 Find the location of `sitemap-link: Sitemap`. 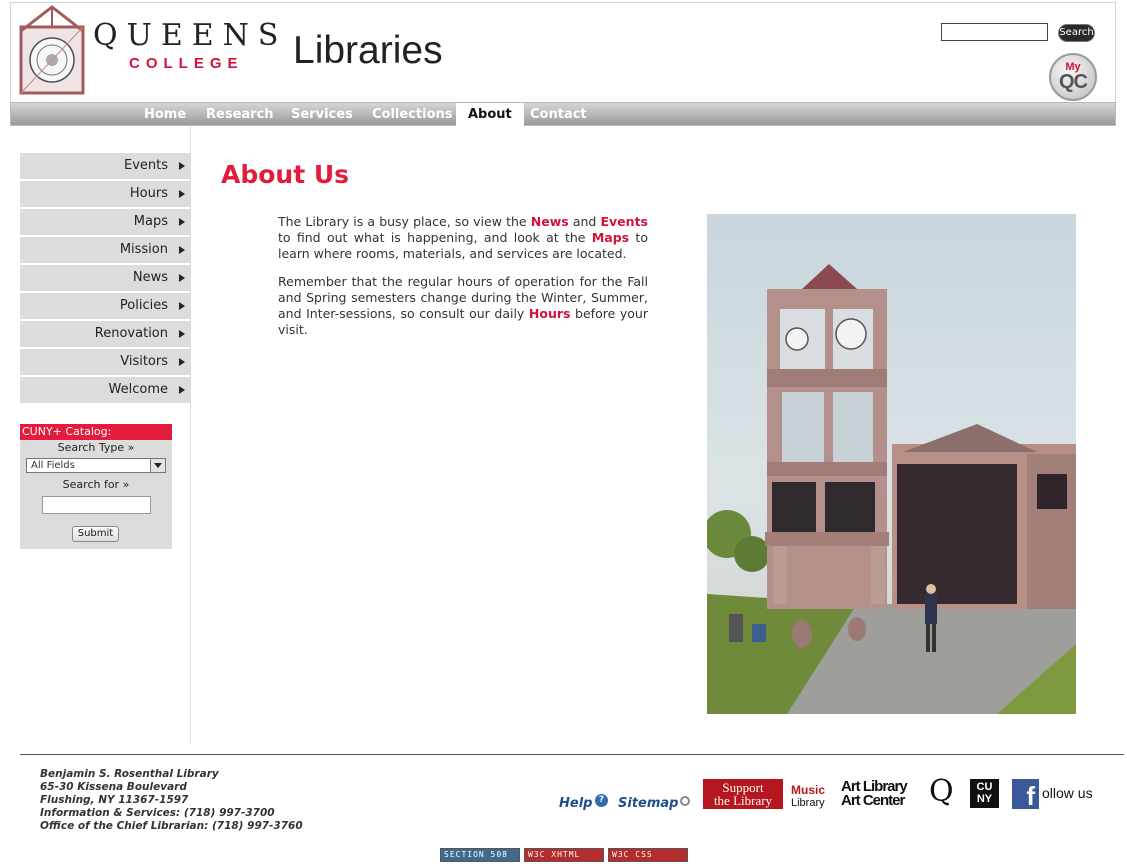

sitemap-link: Sitemap is located at coordinates (648, 803).